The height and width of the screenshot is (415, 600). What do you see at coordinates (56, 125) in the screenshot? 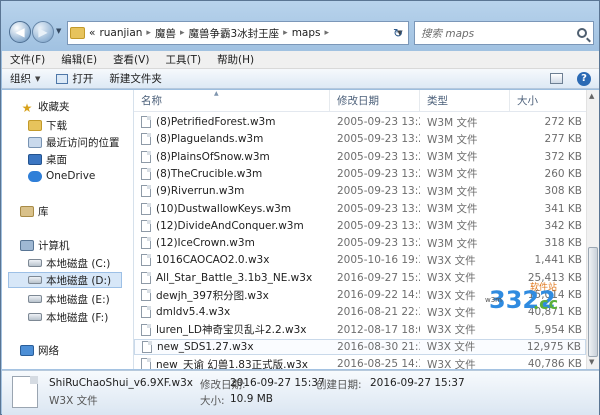
I see `sidebar-item-label: 下载` at bounding box center [56, 125].